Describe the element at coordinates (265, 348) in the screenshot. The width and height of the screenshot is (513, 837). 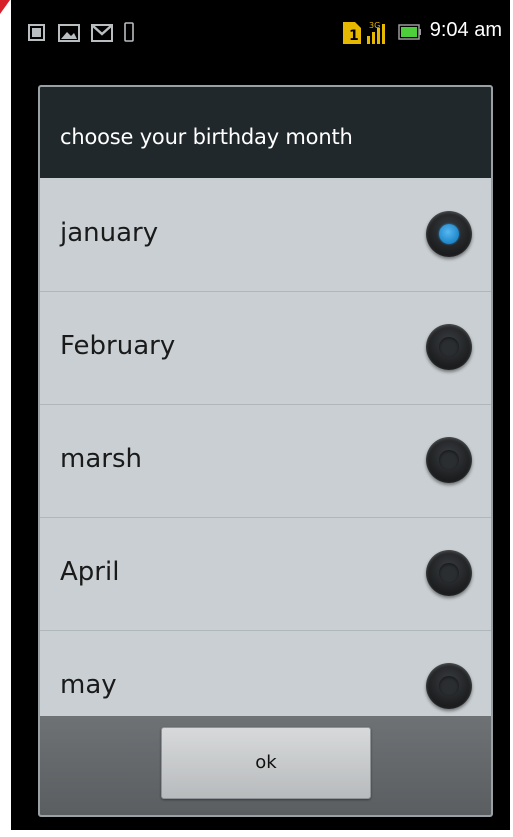
I see `list-item: February` at that location.